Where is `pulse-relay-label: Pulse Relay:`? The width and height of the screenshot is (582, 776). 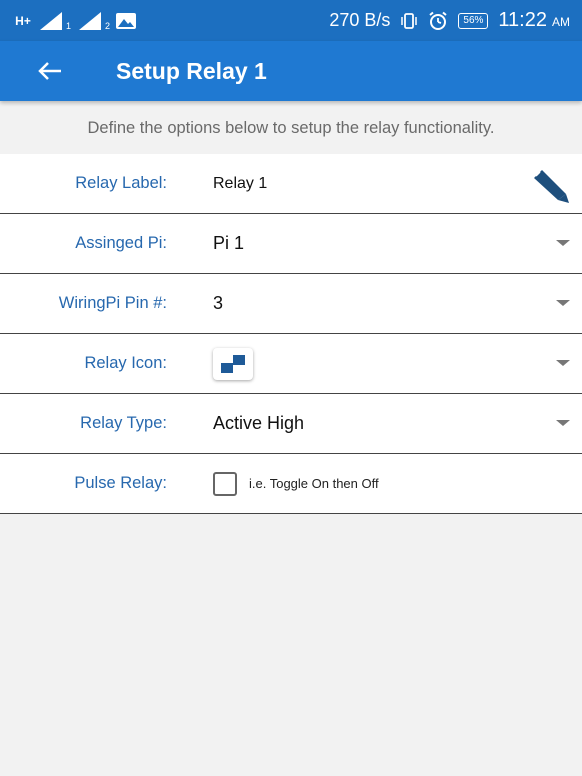
pulse-relay-label: Pulse Relay: is located at coordinates (120, 483).